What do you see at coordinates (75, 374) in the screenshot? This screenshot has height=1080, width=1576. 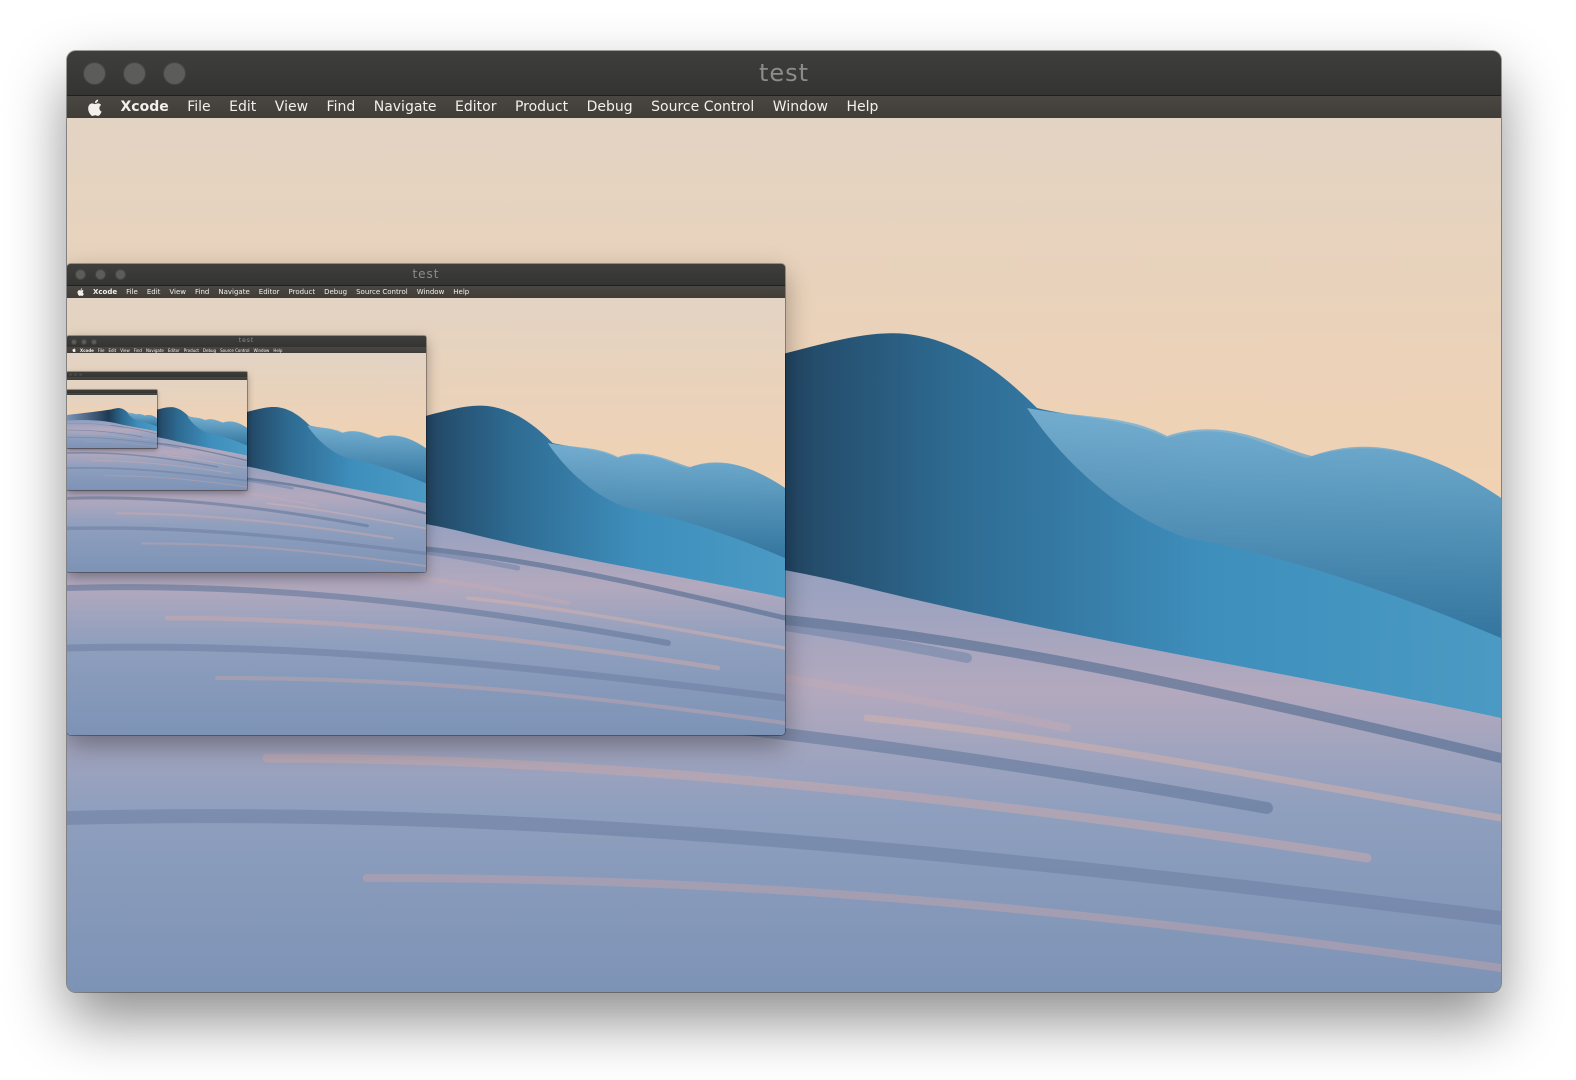 I see `minimize-window-button` at bounding box center [75, 374].